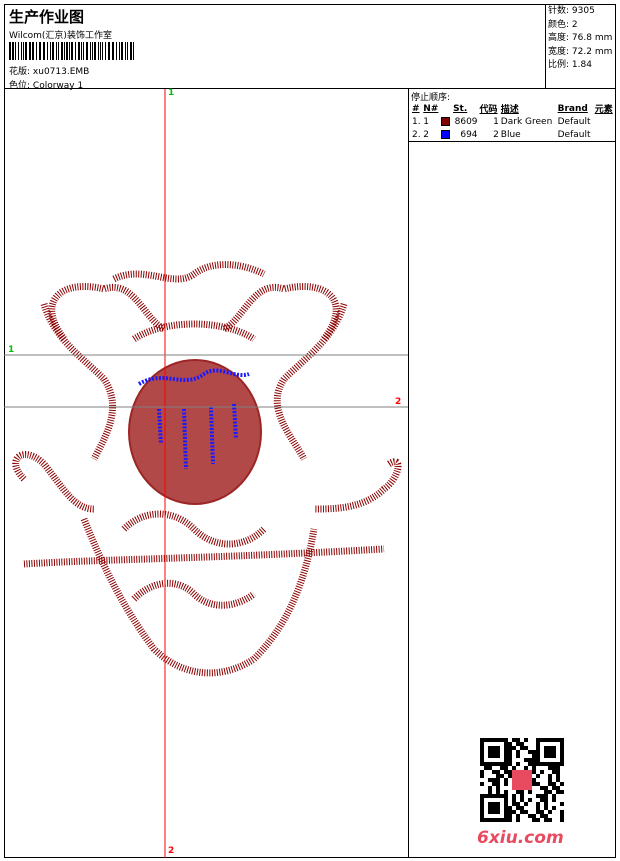 The width and height of the screenshot is (620, 861). I want to click on table-divider, so click(512, 141).